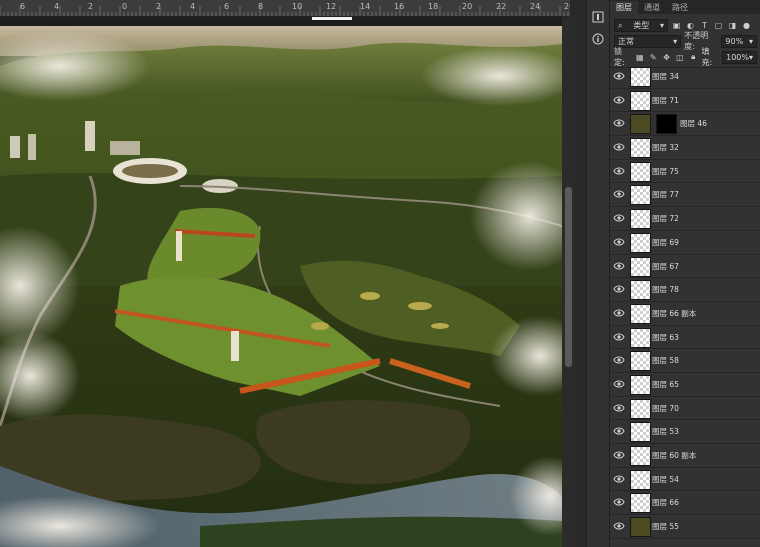 Image resolution: width=760 pixels, height=547 pixels. What do you see at coordinates (666, 124) in the screenshot?
I see `layer-mask-thumbnail` at bounding box center [666, 124].